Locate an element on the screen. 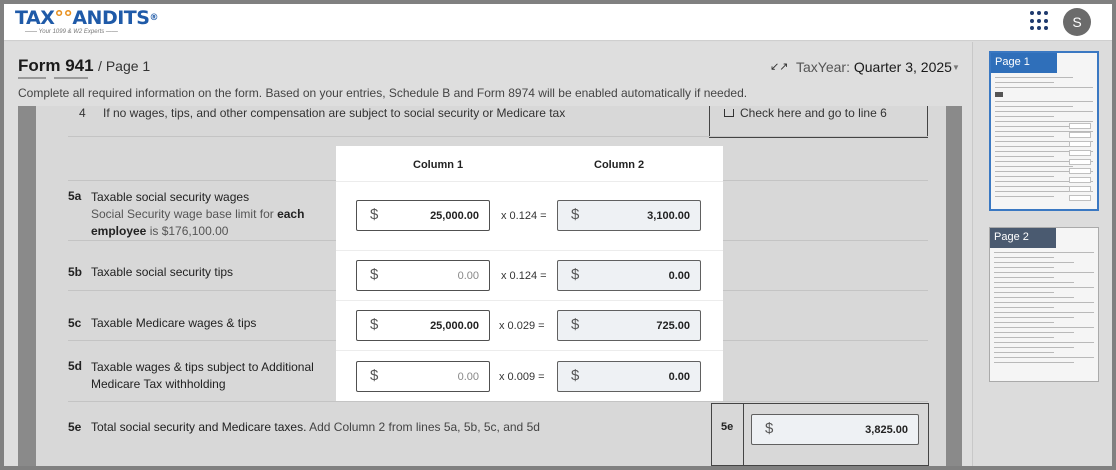 Image resolution: width=1116 pixels, height=470 pixels. thumbnail-label: Page 2 is located at coordinates (1023, 238).